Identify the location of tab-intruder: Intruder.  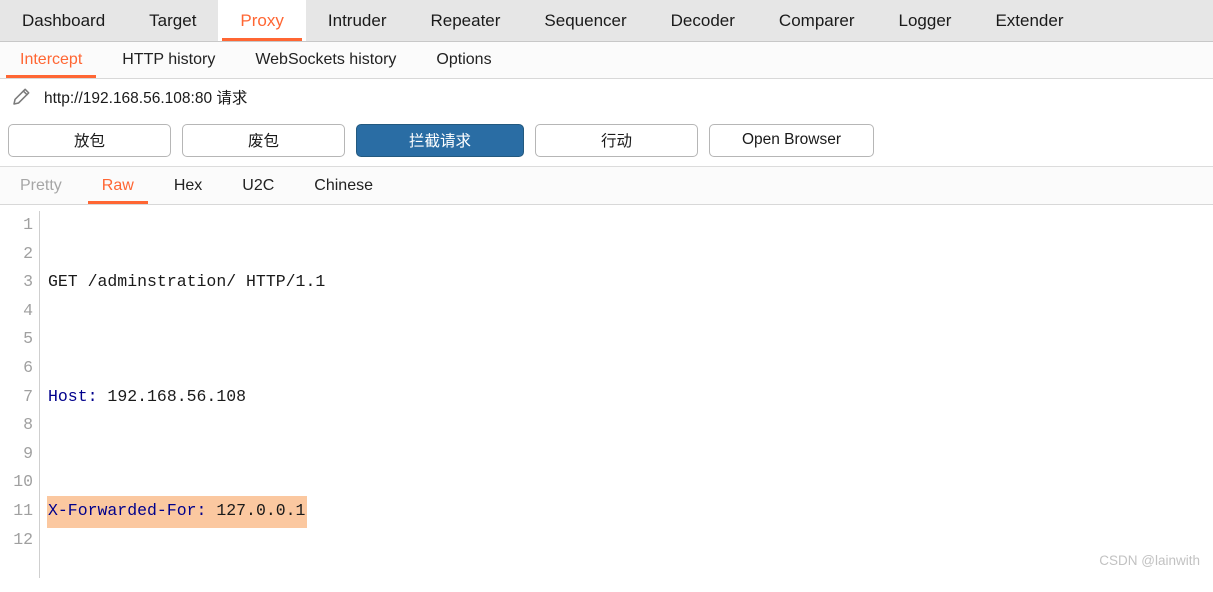
(357, 20).